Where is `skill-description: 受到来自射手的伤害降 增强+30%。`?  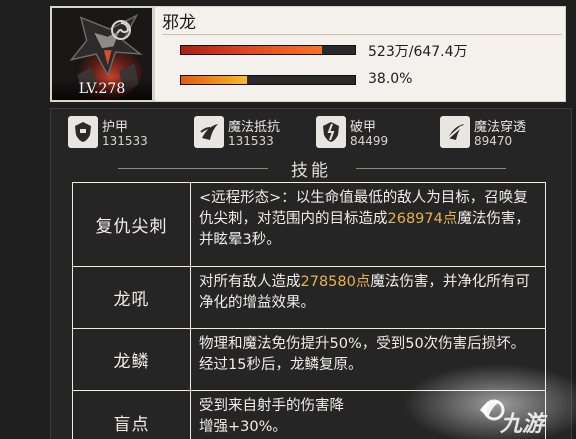 skill-description: 受到来自射手的伤害降 增强+30%。 is located at coordinates (369, 417).